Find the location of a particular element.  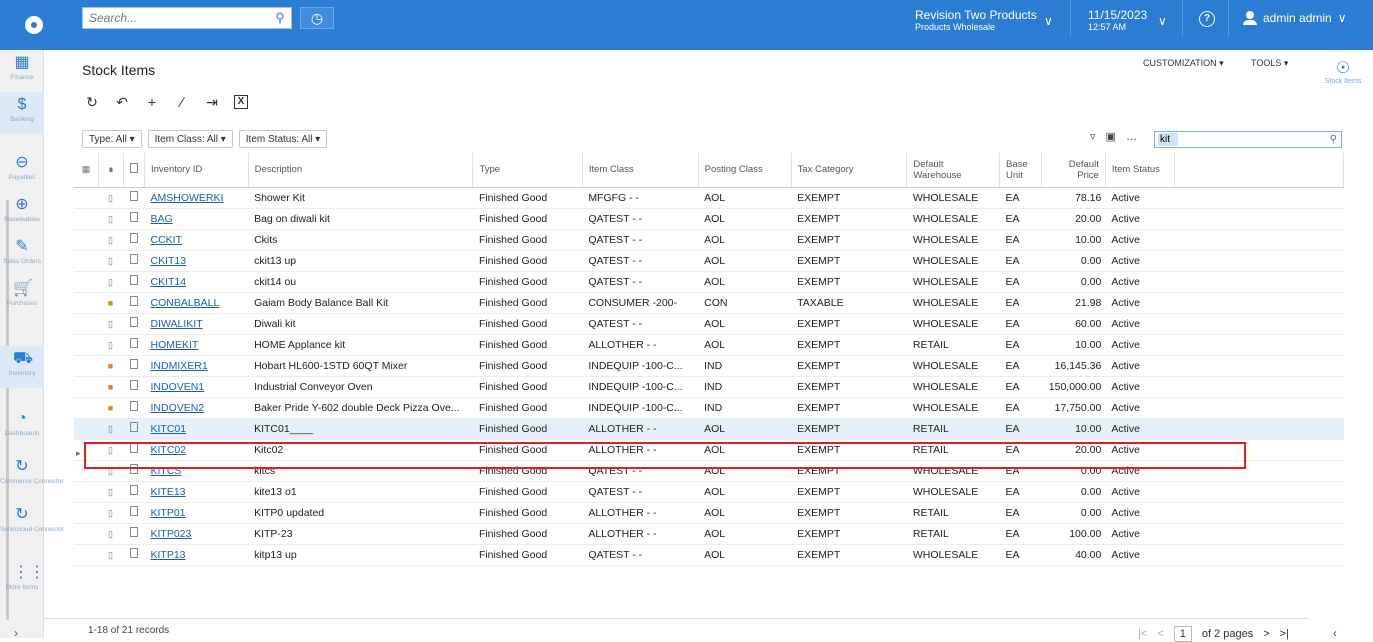

inventory-id-link: KITE13 is located at coordinates (168, 492).